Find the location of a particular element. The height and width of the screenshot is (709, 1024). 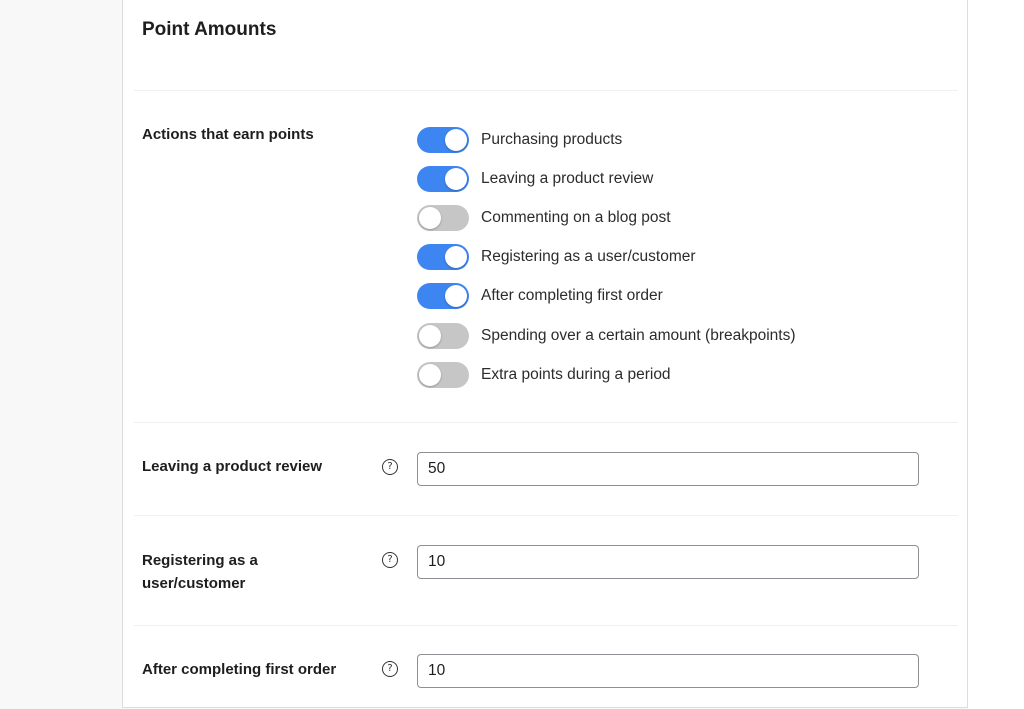

field-label-first-order: After completing first order is located at coordinates (239, 669).